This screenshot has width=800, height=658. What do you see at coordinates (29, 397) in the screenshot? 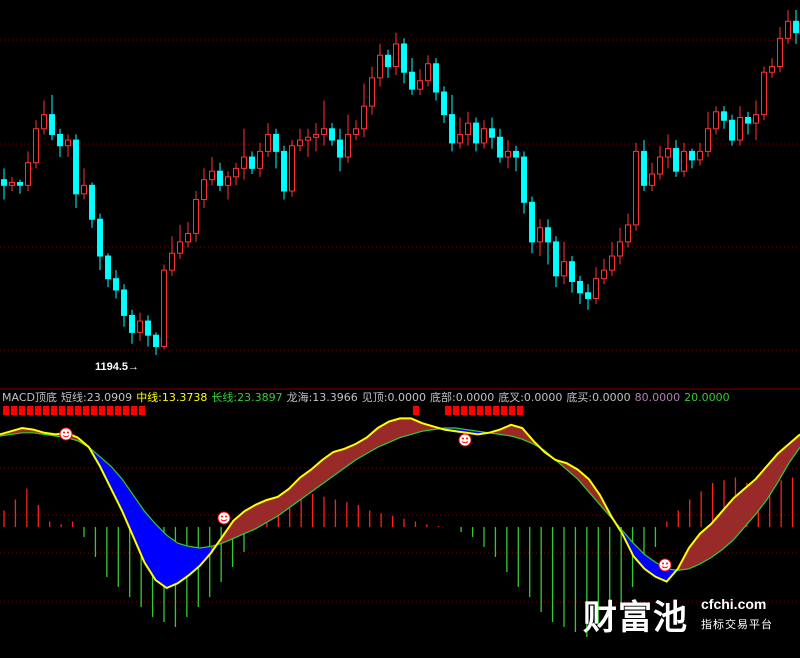
I see `indicator-title: MACD顶底` at bounding box center [29, 397].